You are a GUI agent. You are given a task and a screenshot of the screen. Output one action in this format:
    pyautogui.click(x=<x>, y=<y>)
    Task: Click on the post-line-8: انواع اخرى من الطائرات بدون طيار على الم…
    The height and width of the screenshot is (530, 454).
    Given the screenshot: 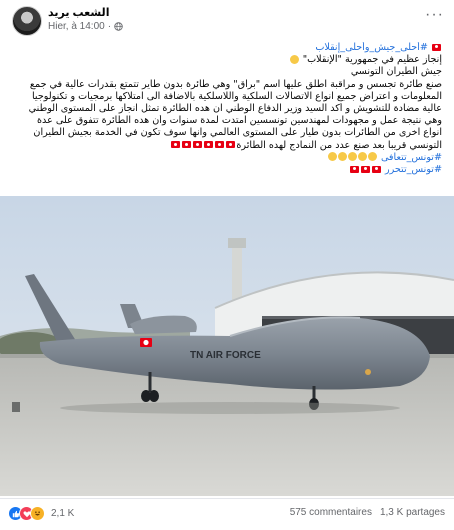 What is the action you would take?
    pyautogui.click(x=237, y=133)
    